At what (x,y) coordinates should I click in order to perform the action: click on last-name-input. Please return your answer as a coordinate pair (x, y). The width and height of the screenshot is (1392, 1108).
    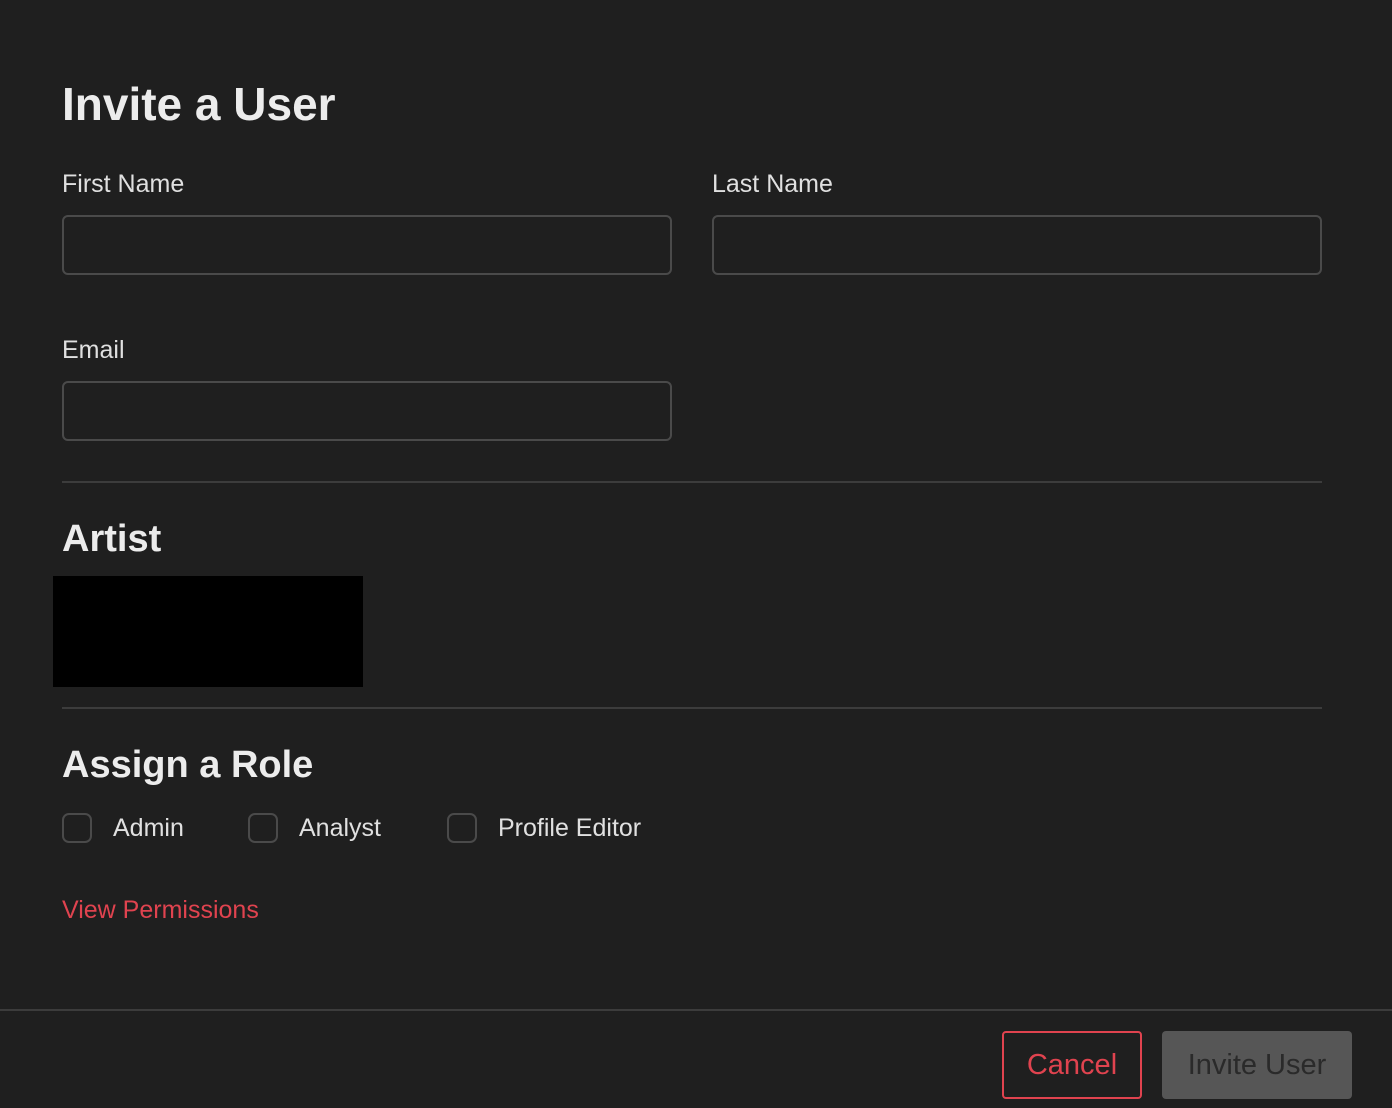
    Looking at the image, I should click on (1017, 245).